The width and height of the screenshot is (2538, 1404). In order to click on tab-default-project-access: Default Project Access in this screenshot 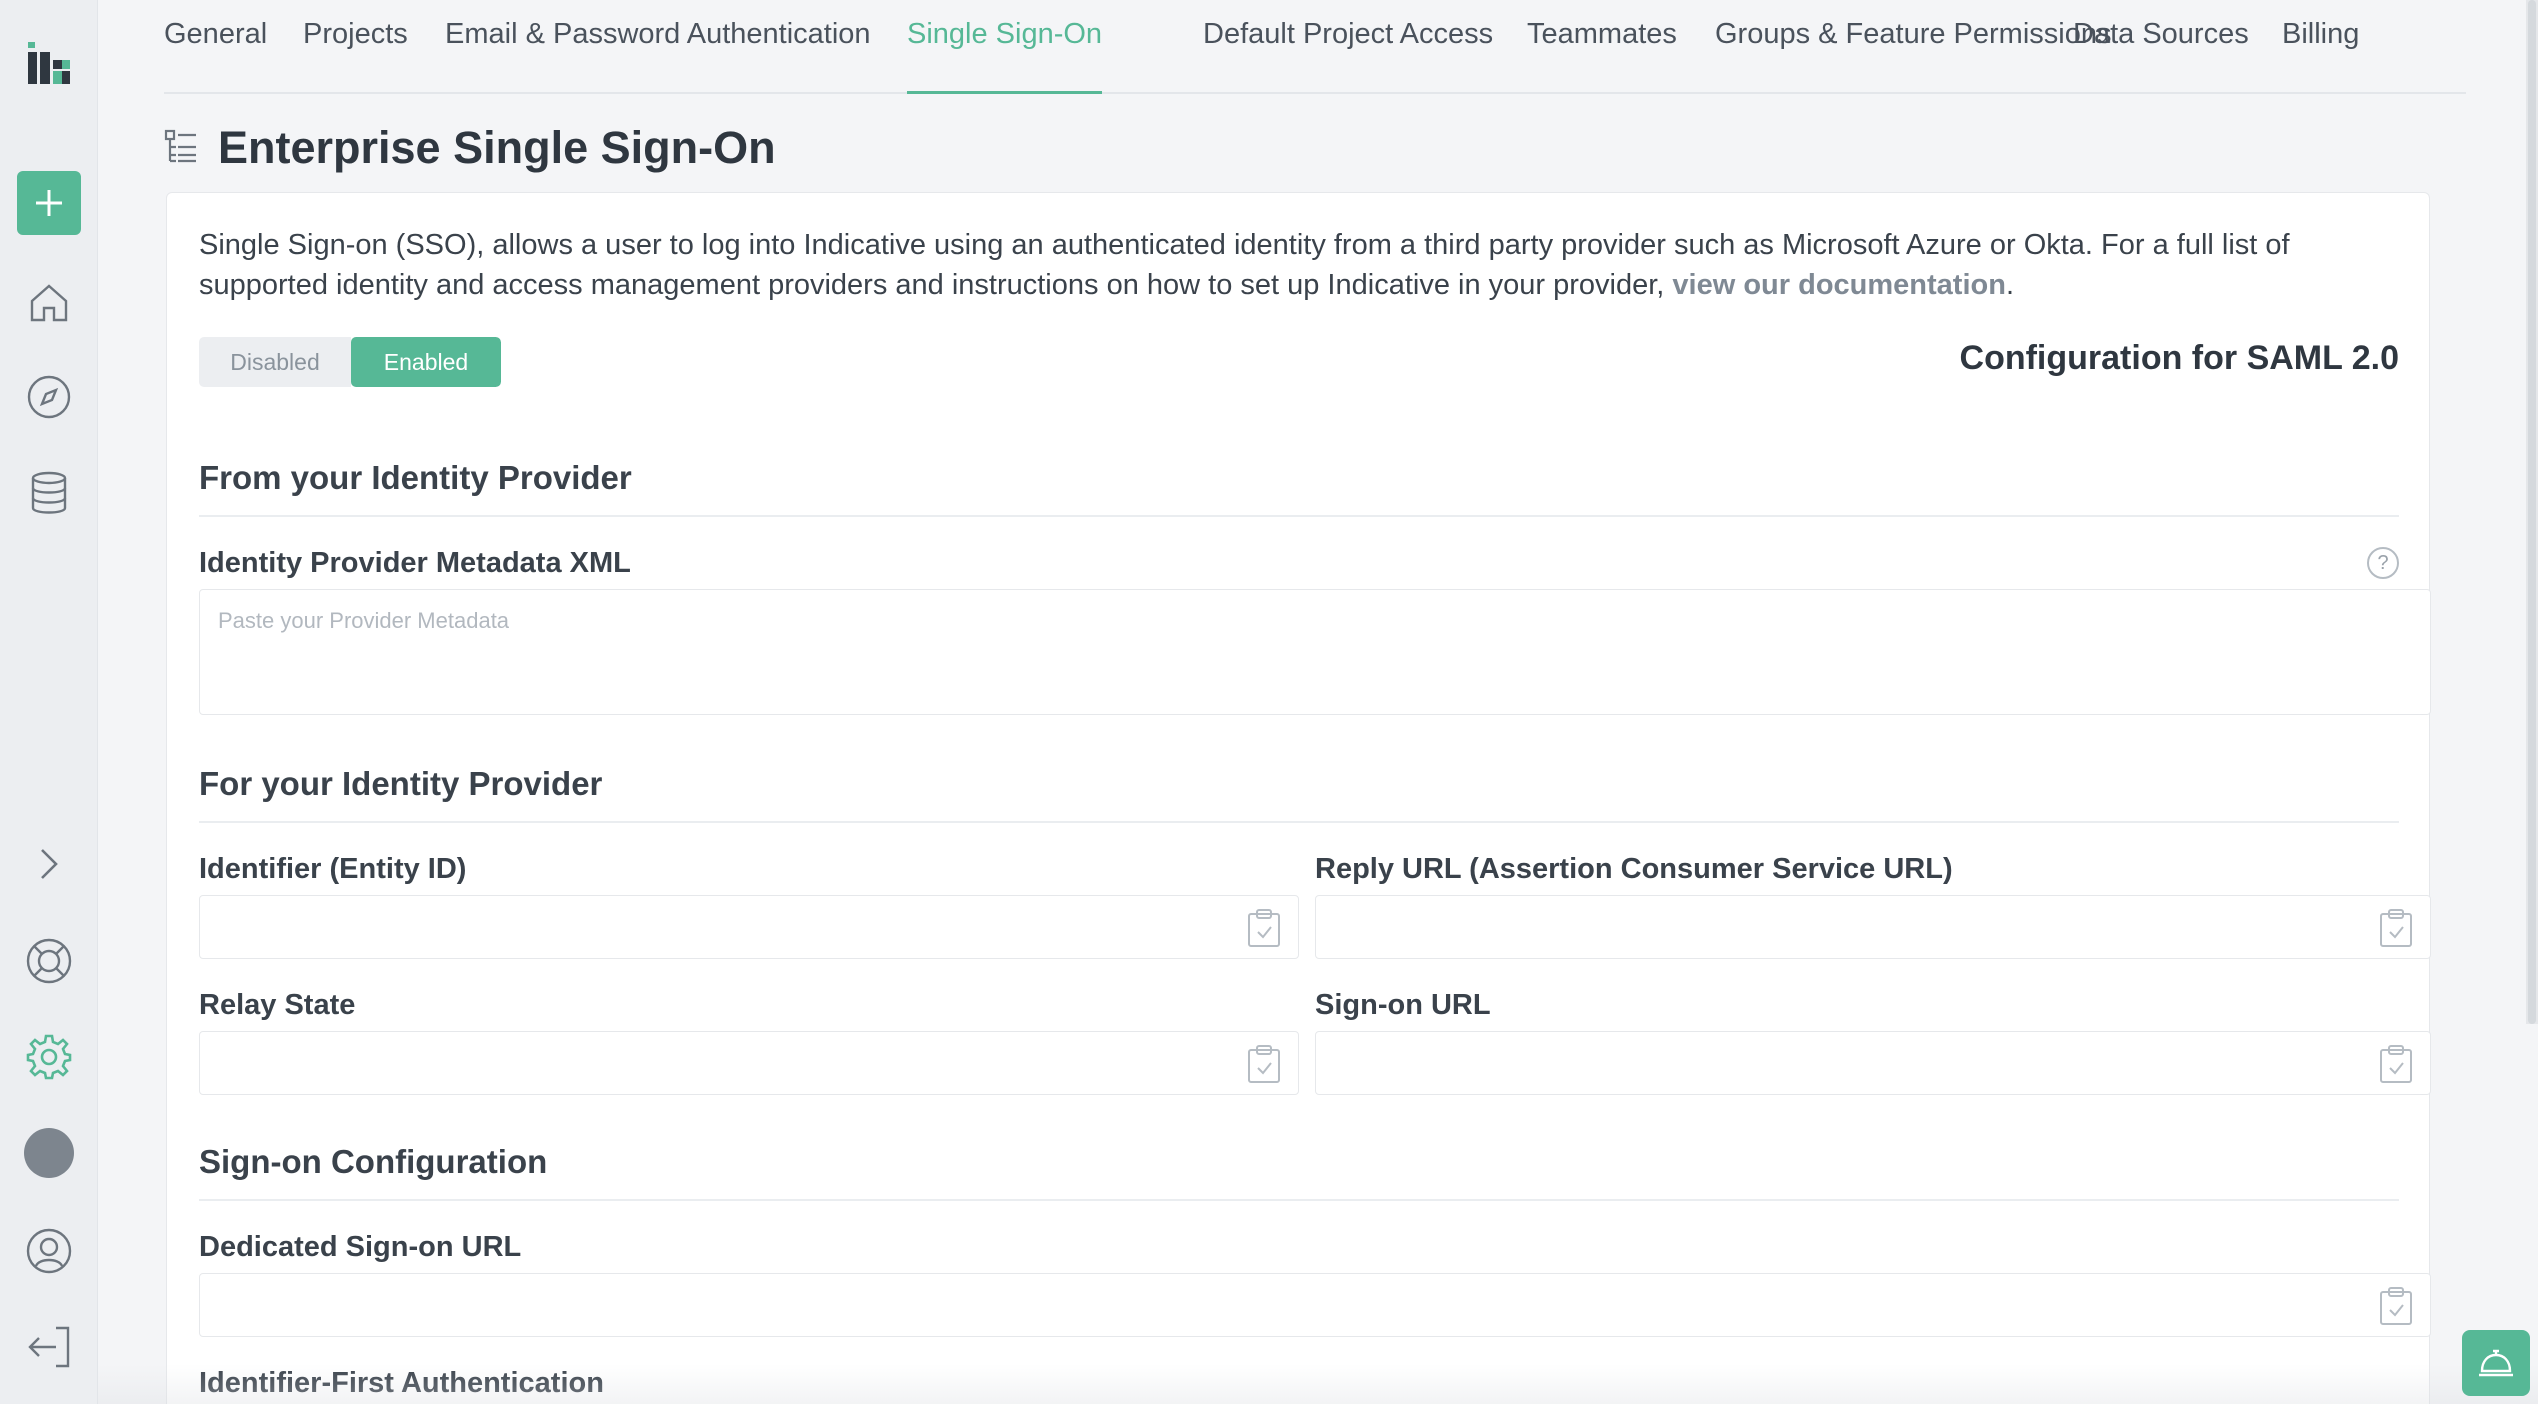, I will do `click(1348, 56)`.